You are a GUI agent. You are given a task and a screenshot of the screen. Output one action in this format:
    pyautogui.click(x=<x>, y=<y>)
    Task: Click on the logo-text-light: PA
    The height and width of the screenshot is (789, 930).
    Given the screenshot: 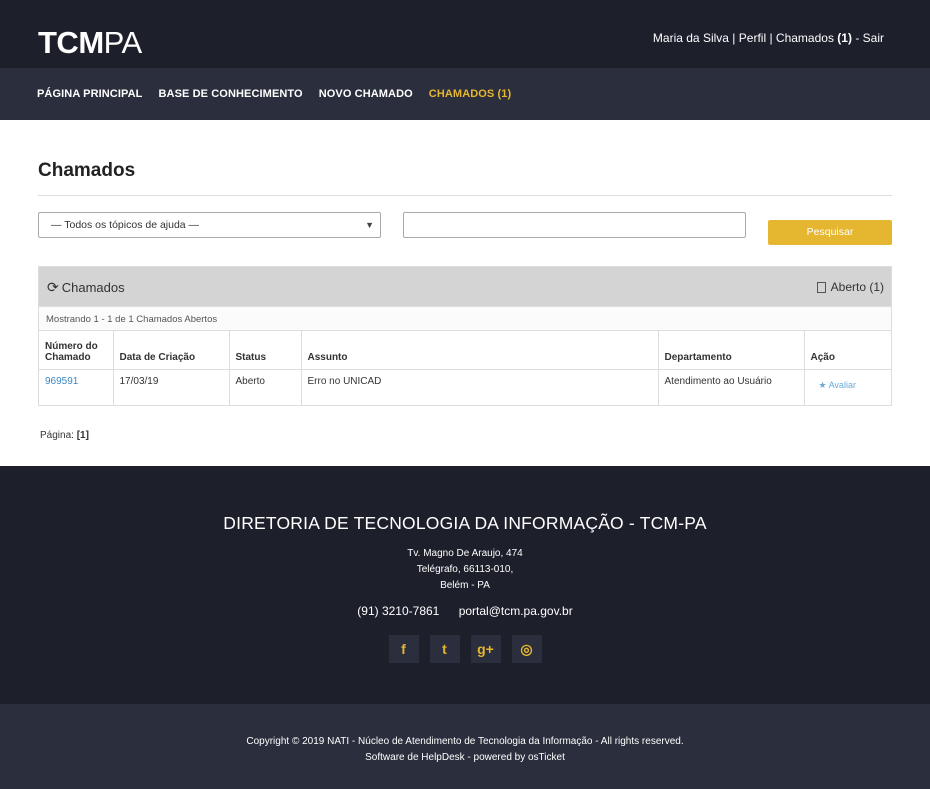 What is the action you would take?
    pyautogui.click(x=123, y=42)
    